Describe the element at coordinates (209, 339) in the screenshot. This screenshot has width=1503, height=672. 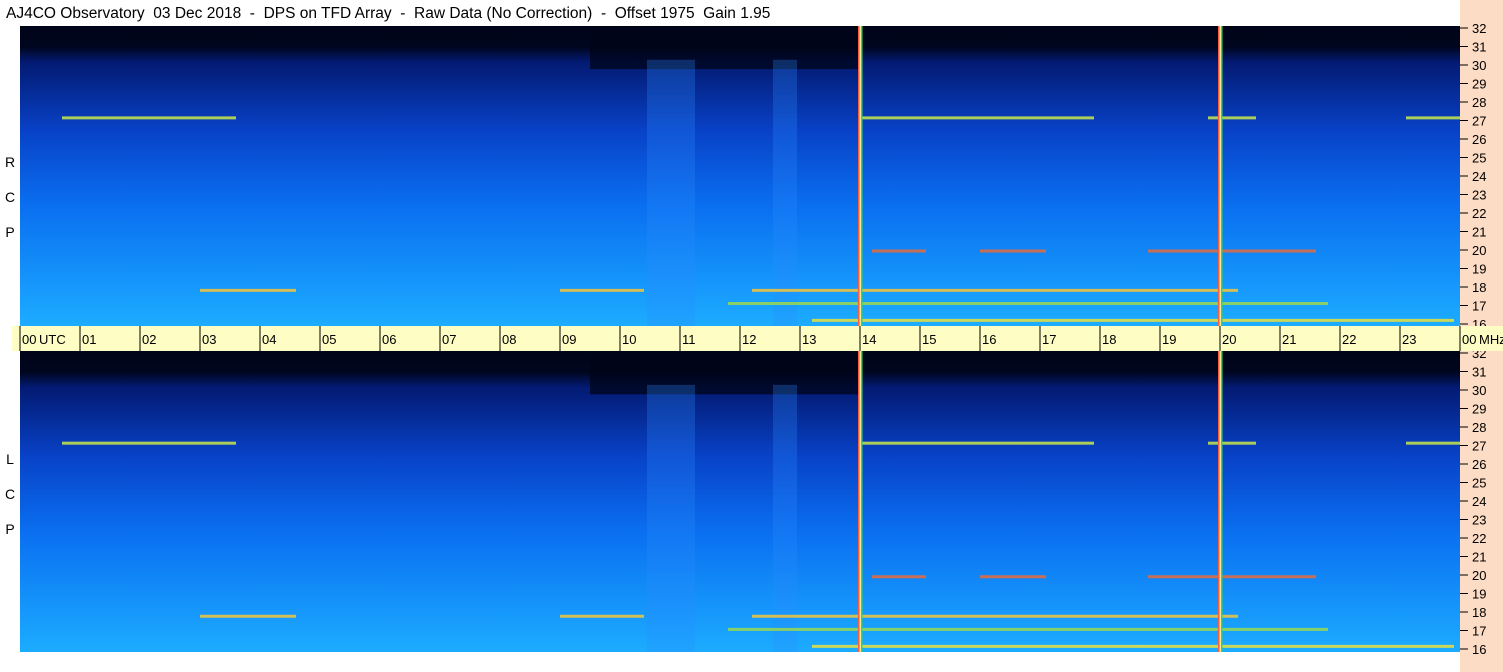
I see `time-tick-label: 03` at that location.